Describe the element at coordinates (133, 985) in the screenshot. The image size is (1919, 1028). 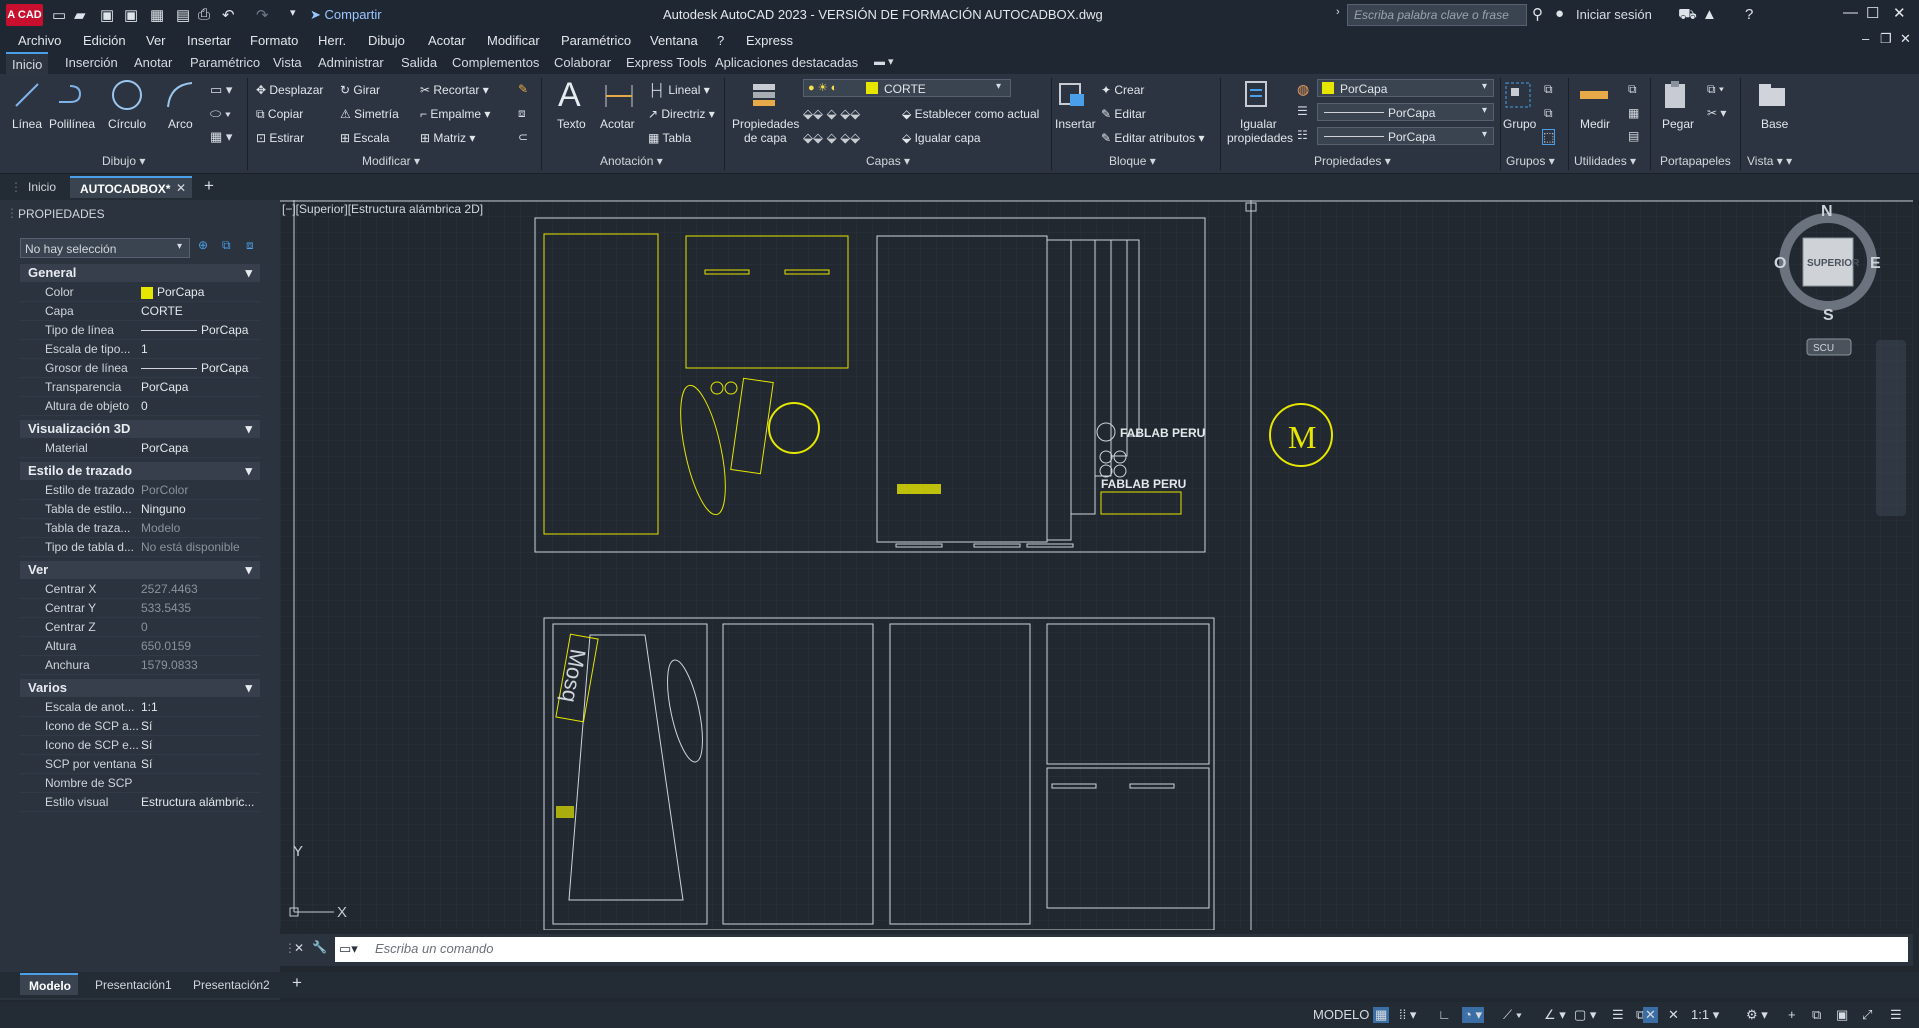
I see `layout-tab-presentacion1: Presentación1` at that location.